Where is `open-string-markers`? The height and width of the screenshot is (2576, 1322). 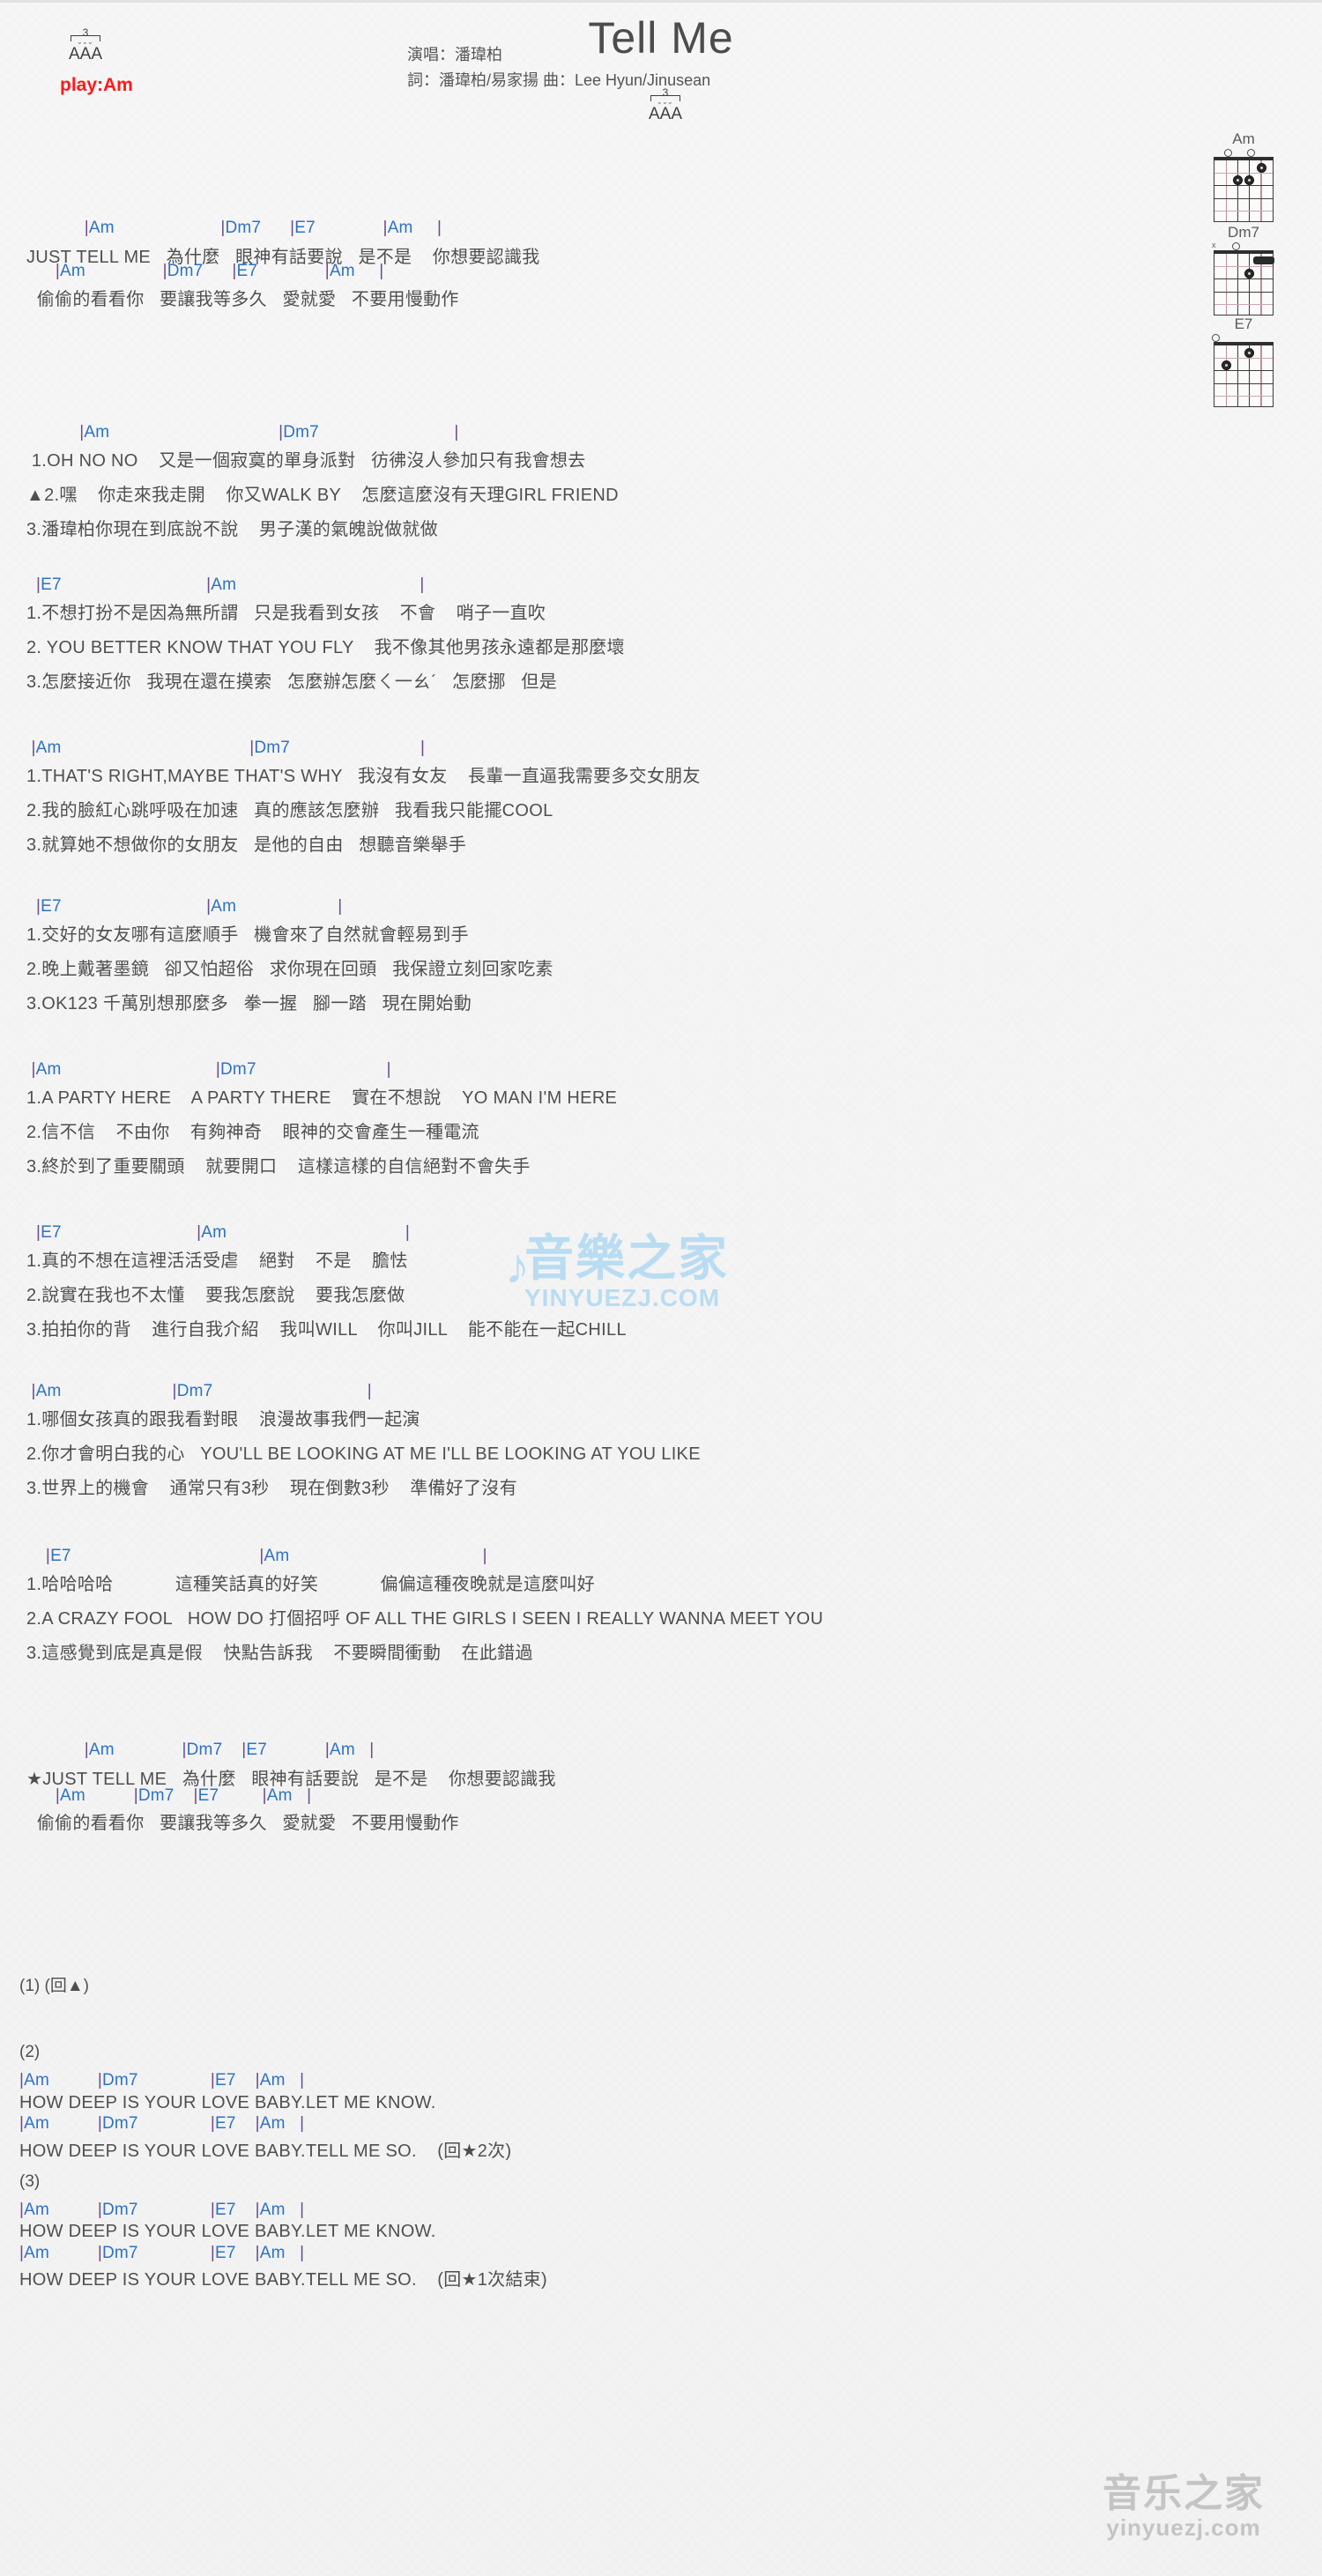 open-string-markers is located at coordinates (1243, 152).